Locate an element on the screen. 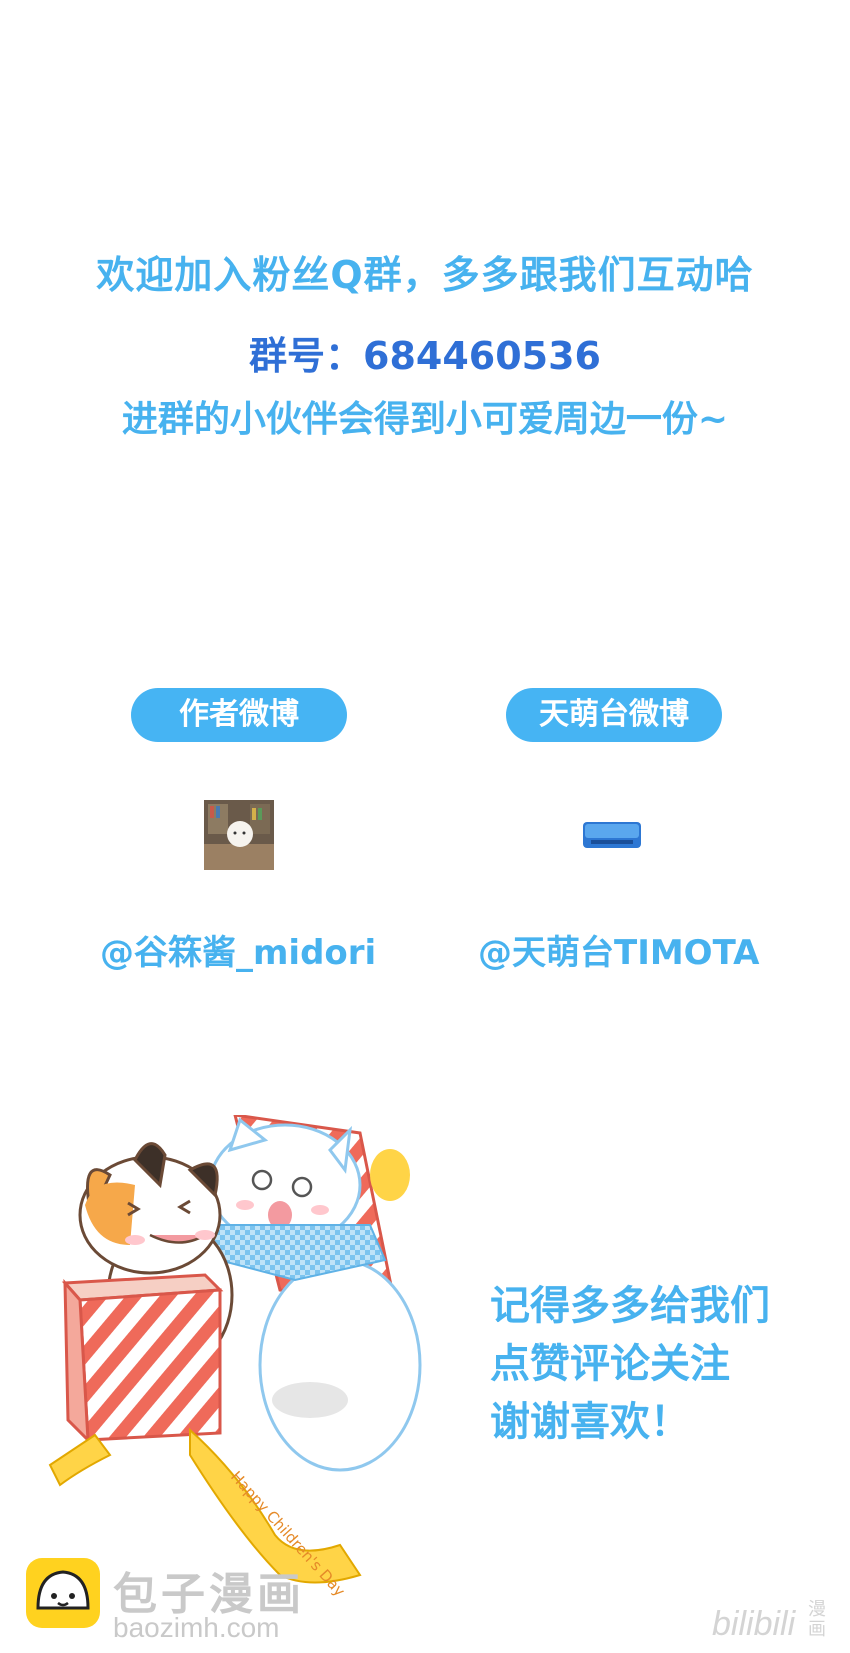  studio-weibo-handle: @天萌台TIMOTA is located at coordinates (618, 949).